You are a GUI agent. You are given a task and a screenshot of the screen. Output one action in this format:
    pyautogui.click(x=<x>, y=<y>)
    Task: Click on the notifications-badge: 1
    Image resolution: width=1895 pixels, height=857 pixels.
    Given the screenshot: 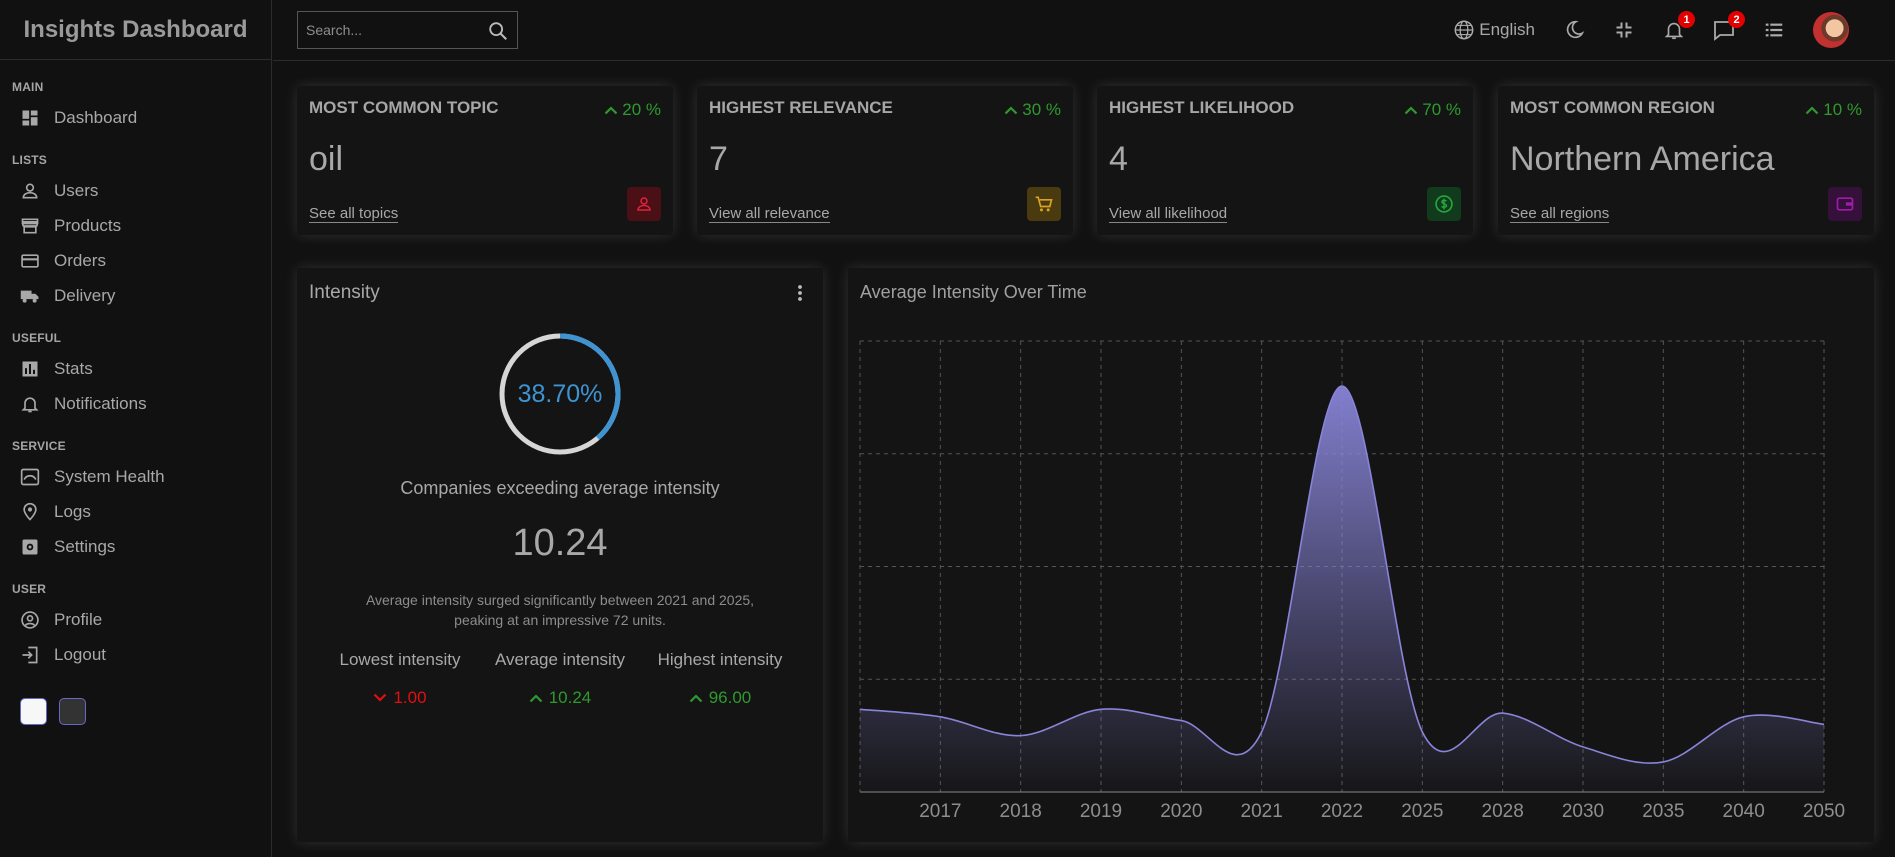 What is the action you would take?
    pyautogui.click(x=1686, y=19)
    